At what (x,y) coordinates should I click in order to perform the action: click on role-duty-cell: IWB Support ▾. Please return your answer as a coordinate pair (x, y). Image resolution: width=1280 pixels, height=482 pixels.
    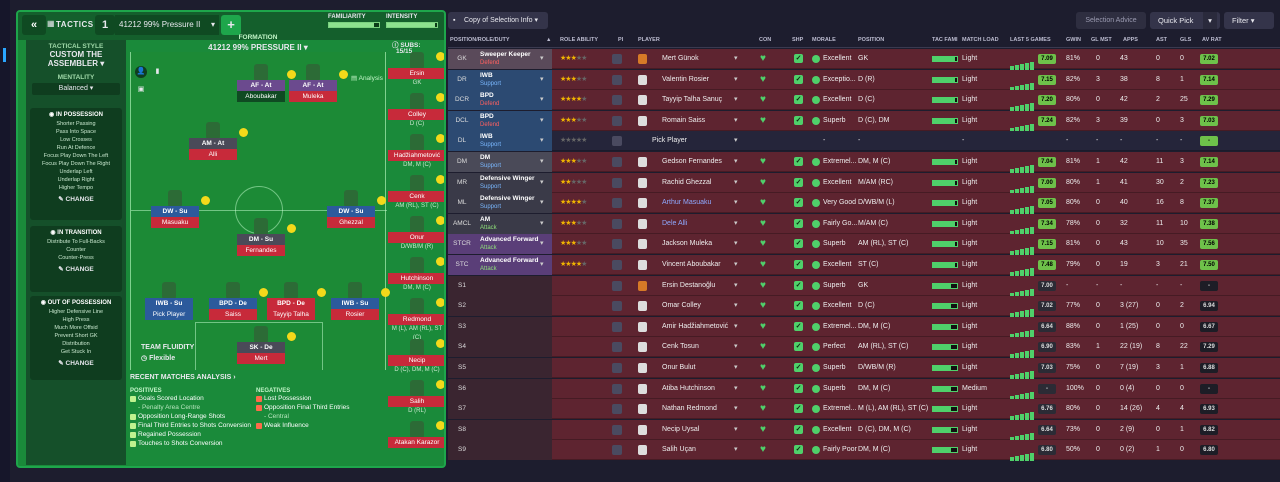
    Looking at the image, I should click on (514, 79).